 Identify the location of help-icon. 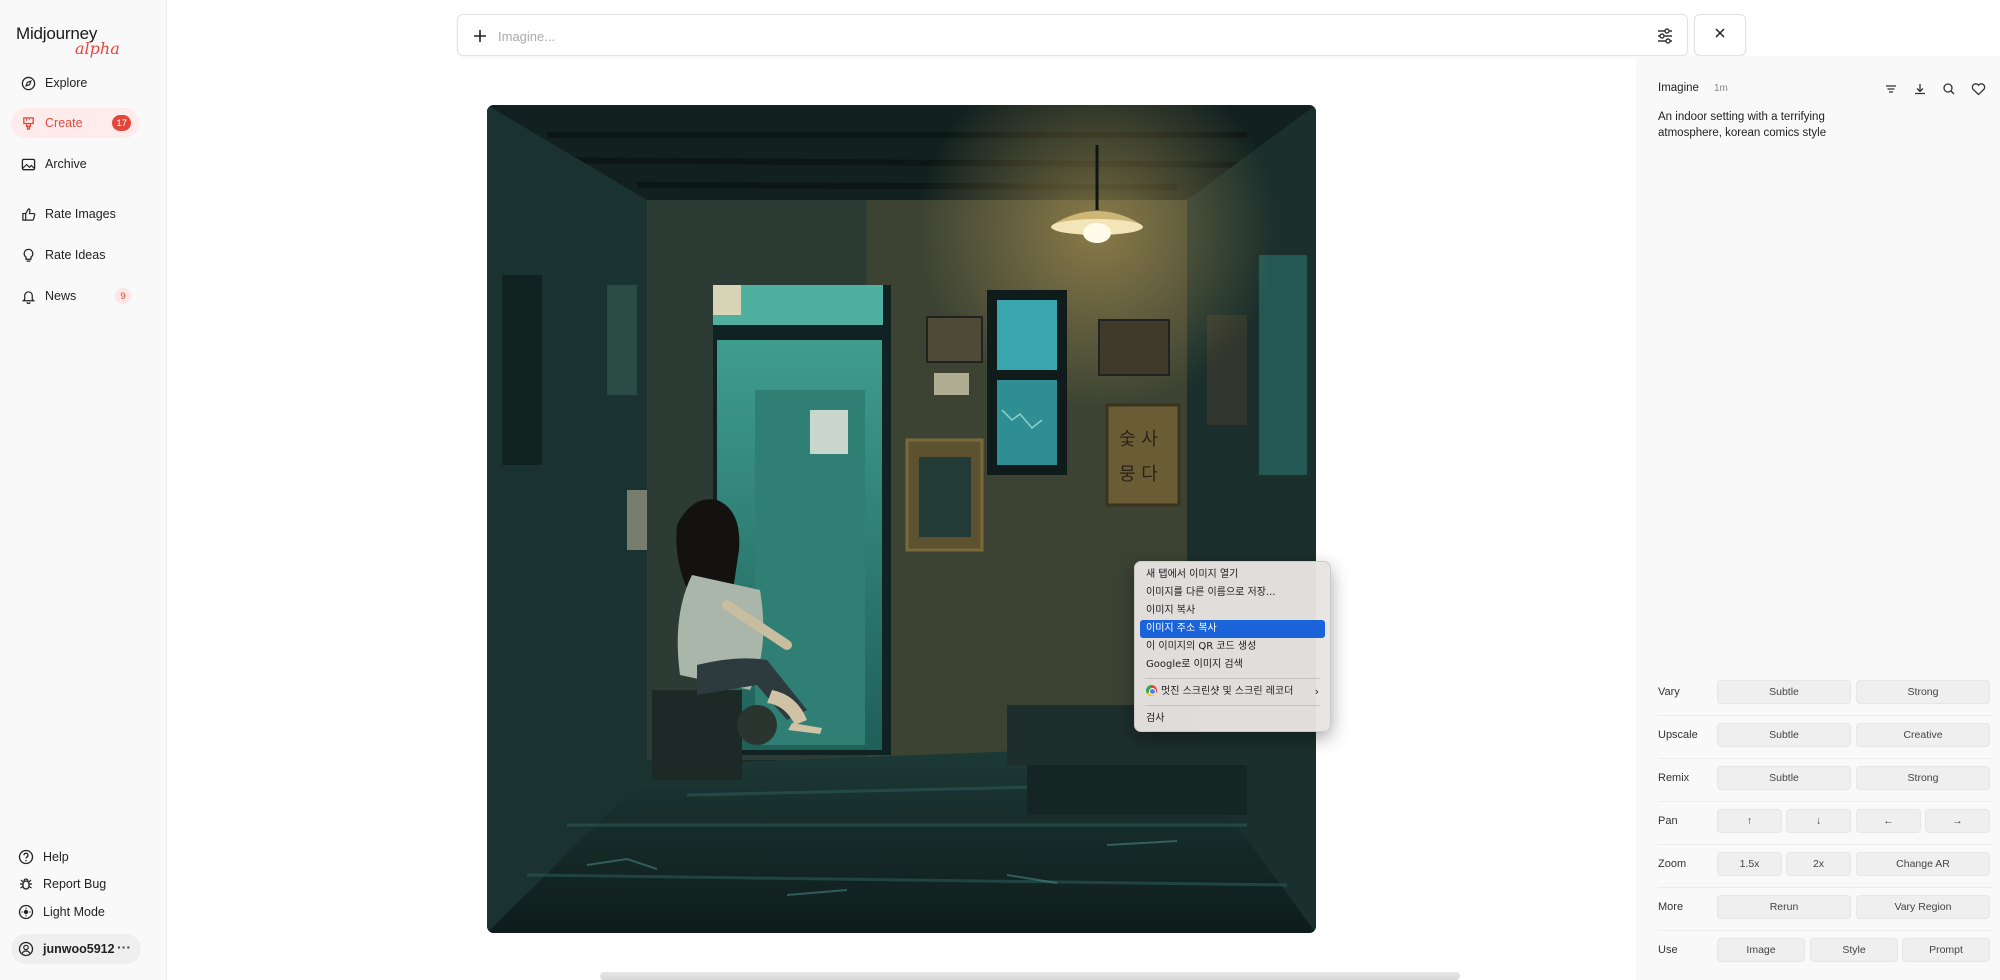
(26, 857).